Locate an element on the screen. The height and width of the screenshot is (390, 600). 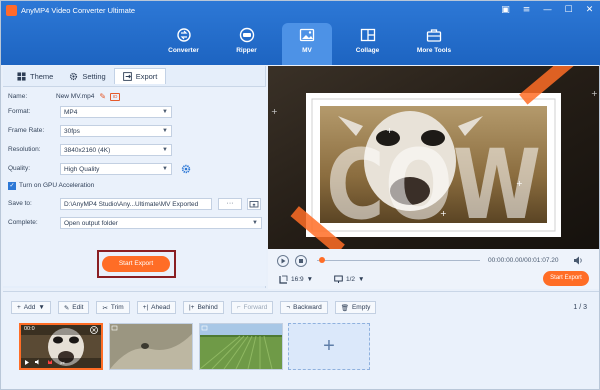
tab-mv: MV is located at coordinates (307, 44).